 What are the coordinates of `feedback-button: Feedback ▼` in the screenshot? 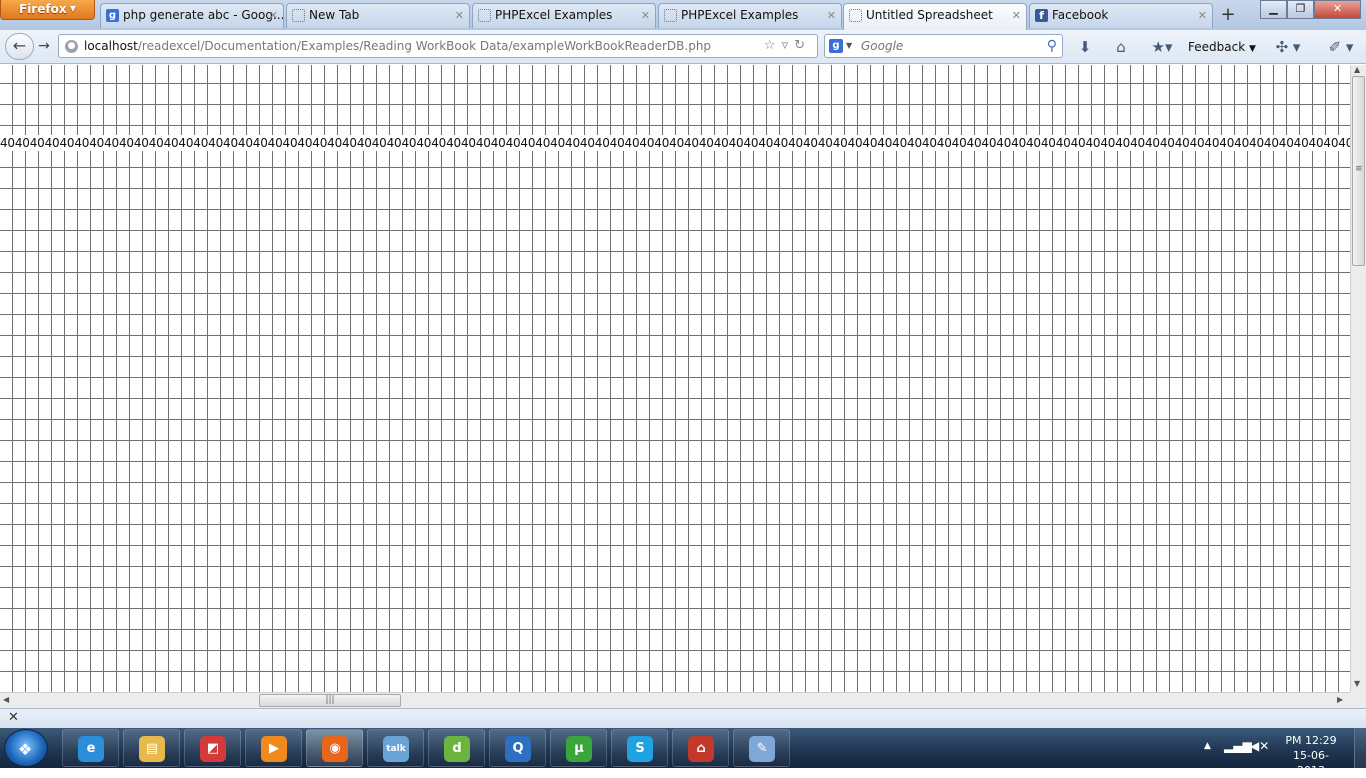 It's located at (1222, 48).